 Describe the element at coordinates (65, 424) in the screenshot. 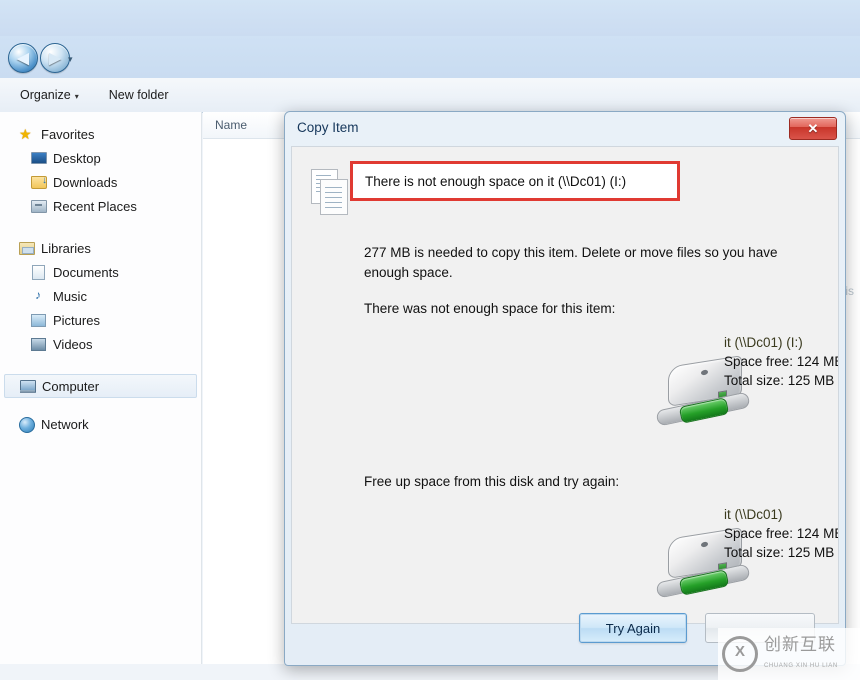

I see `sidebar-label: Network` at that location.